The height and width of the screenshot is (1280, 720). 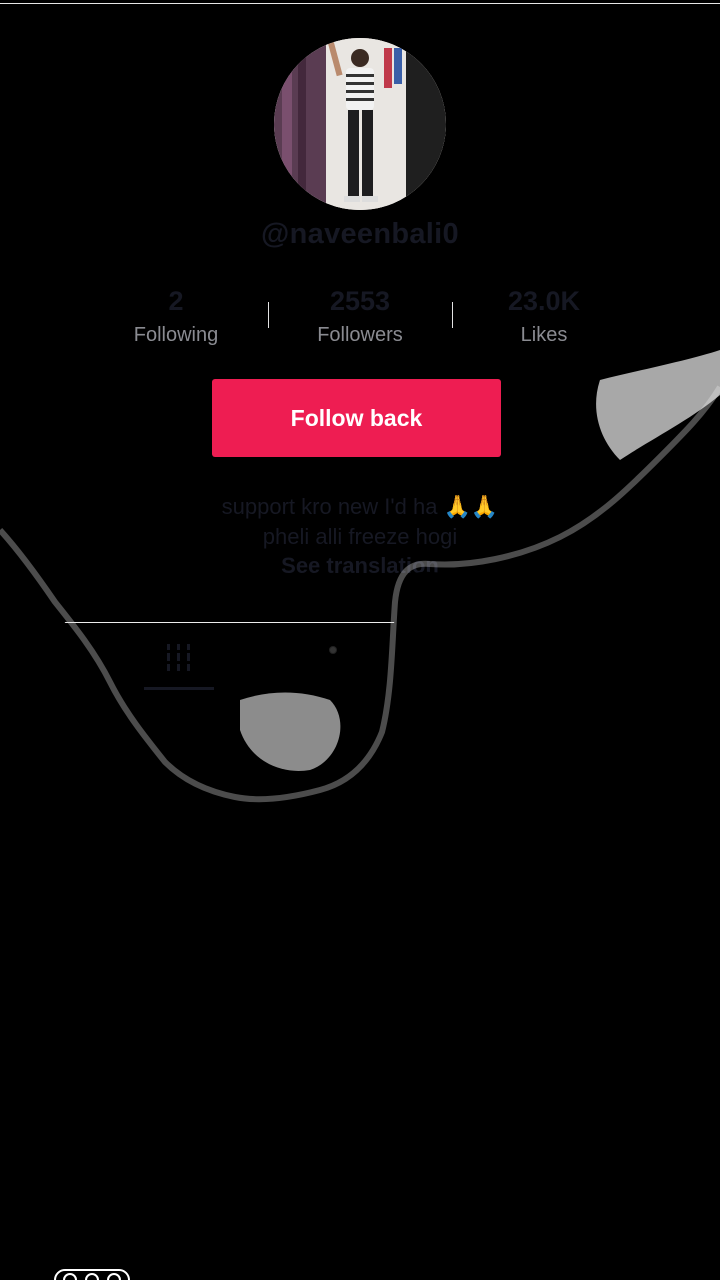 I want to click on username: @naveenbali0, so click(x=360, y=234).